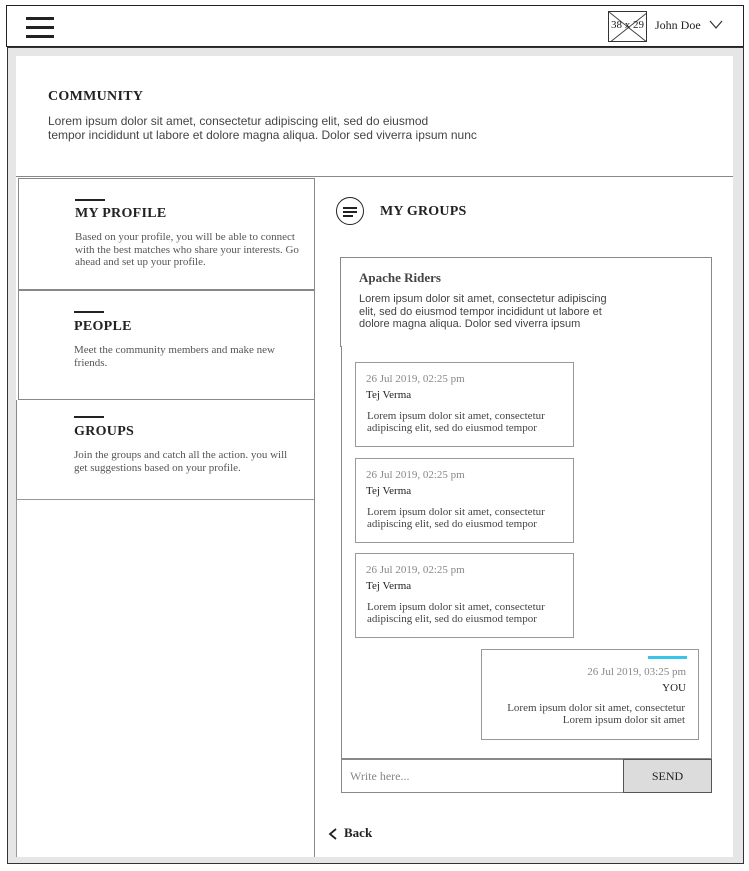  What do you see at coordinates (358, 832) in the screenshot?
I see `back-label: Back` at bounding box center [358, 832].